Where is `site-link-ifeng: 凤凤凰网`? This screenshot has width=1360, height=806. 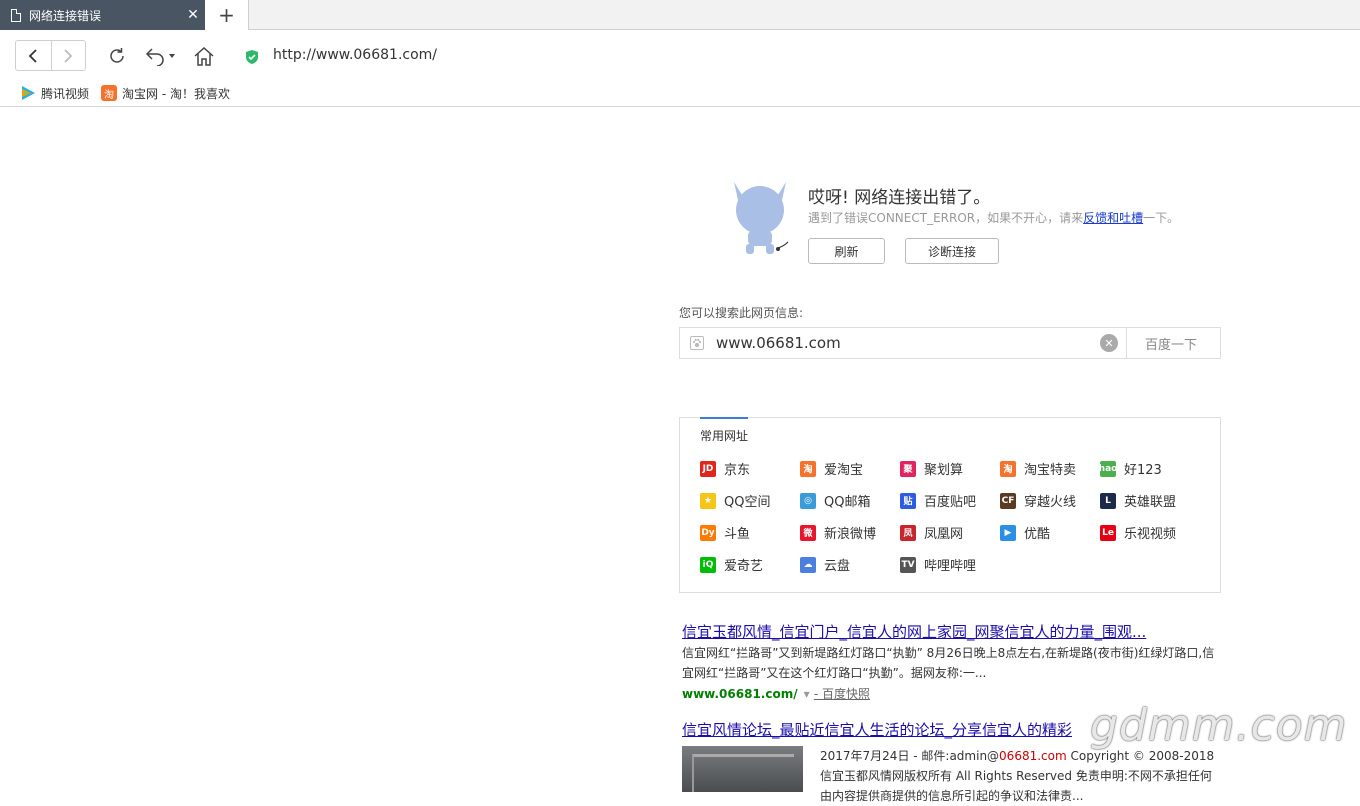
site-link-ifeng: 凤凤凰网 is located at coordinates (931, 532).